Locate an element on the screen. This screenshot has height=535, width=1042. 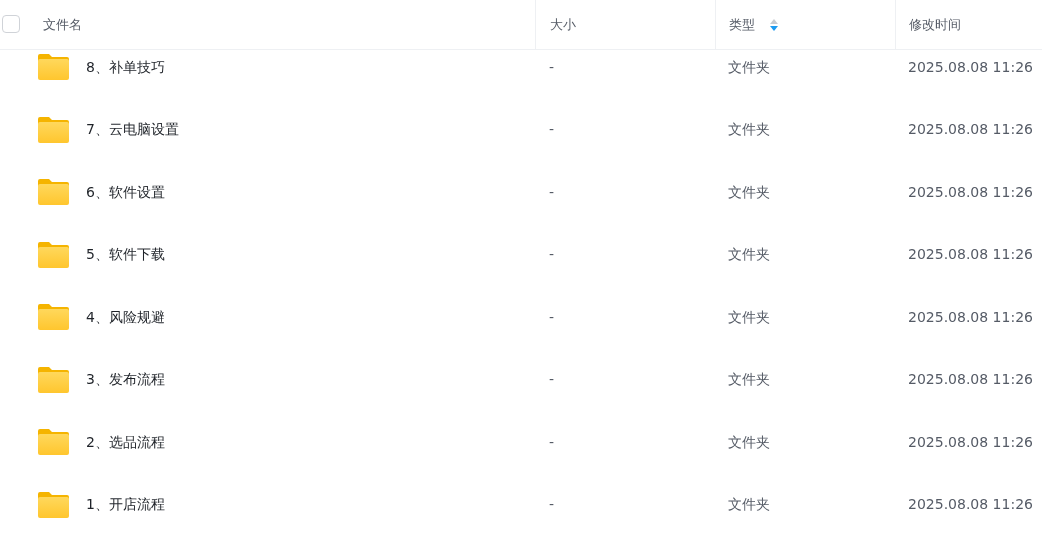
file-name: 7、云电脑设置 is located at coordinates (132, 130).